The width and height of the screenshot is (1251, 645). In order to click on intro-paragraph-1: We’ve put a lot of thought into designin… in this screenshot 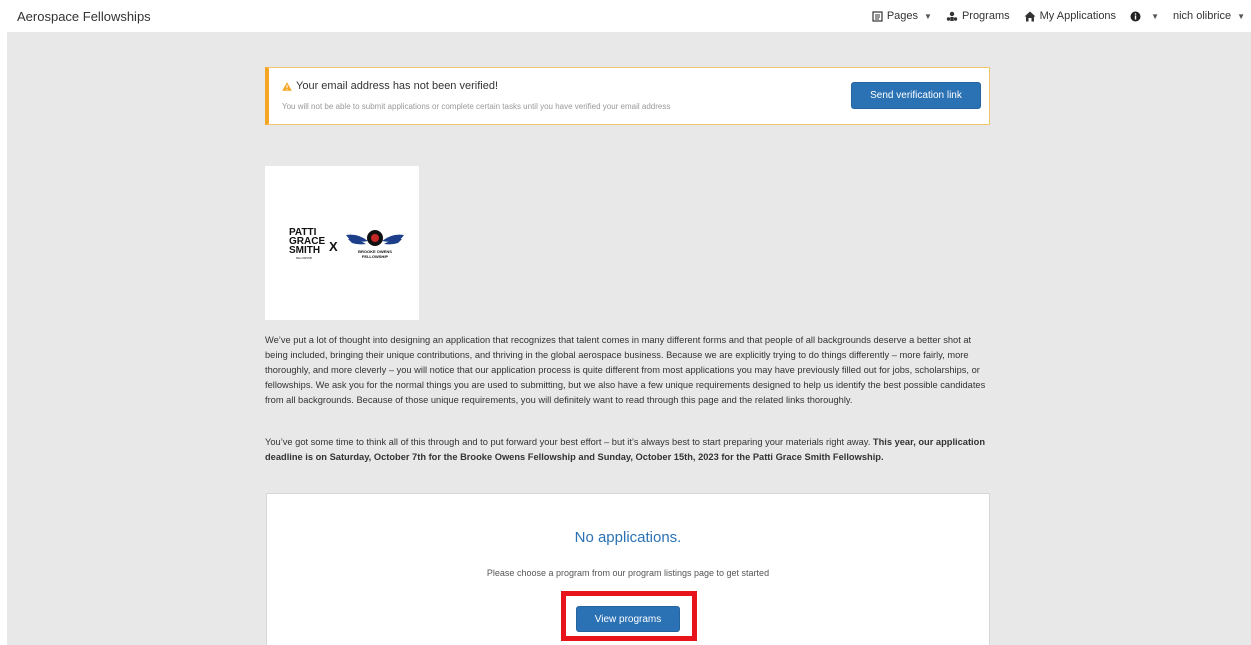, I will do `click(625, 370)`.